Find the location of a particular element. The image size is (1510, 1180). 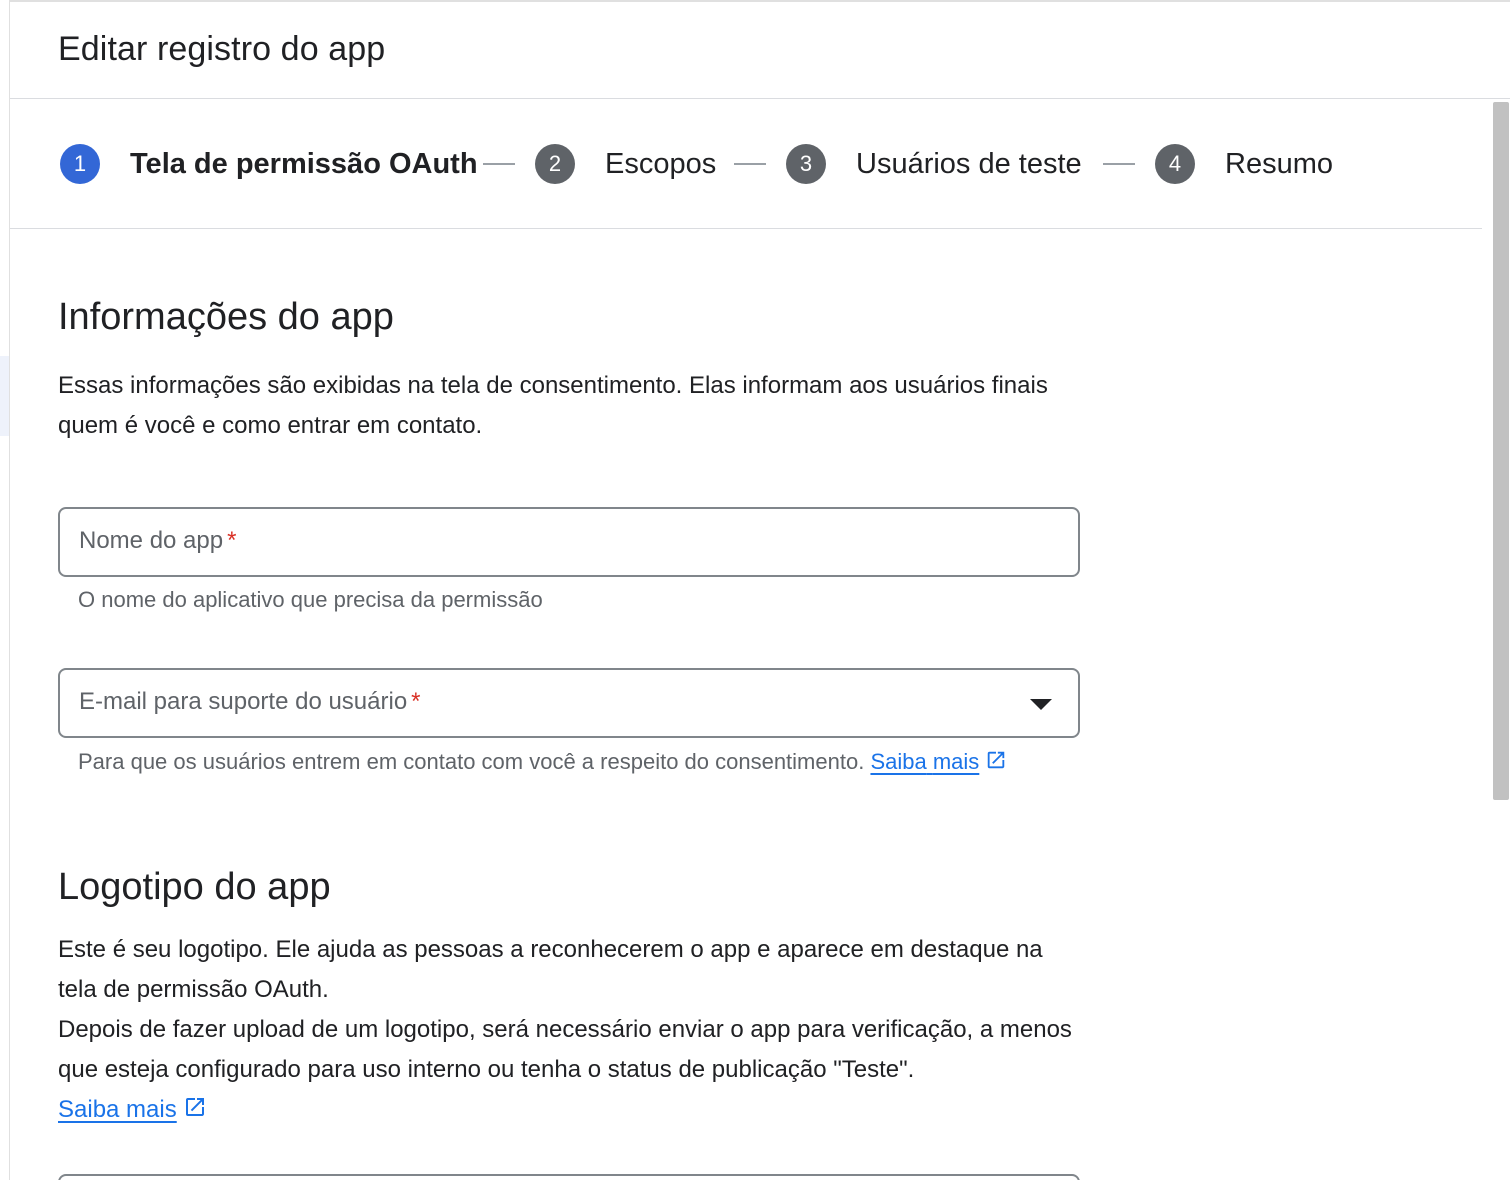

step-number: 4 is located at coordinates (1175, 164).